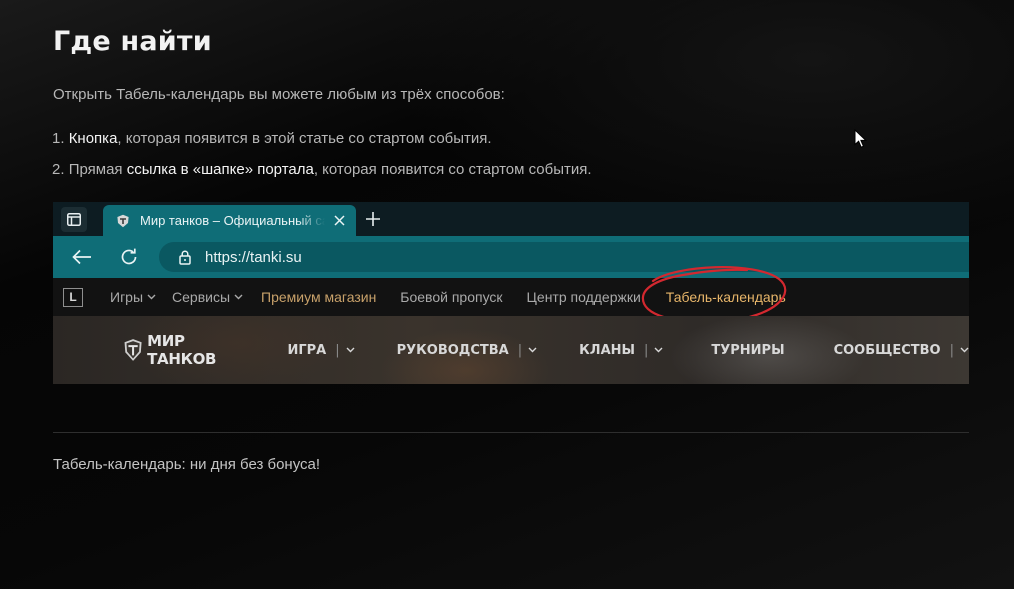  What do you see at coordinates (58, 169) in the screenshot?
I see `list-number: 2.` at bounding box center [58, 169].